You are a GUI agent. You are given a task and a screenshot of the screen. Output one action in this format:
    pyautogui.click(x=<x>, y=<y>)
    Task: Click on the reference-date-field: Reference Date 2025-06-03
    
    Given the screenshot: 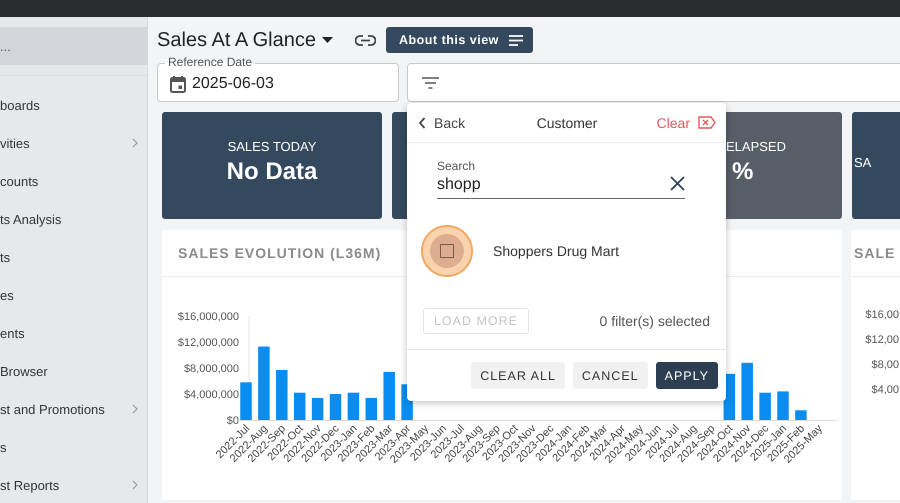 What is the action you would take?
    pyautogui.click(x=278, y=79)
    